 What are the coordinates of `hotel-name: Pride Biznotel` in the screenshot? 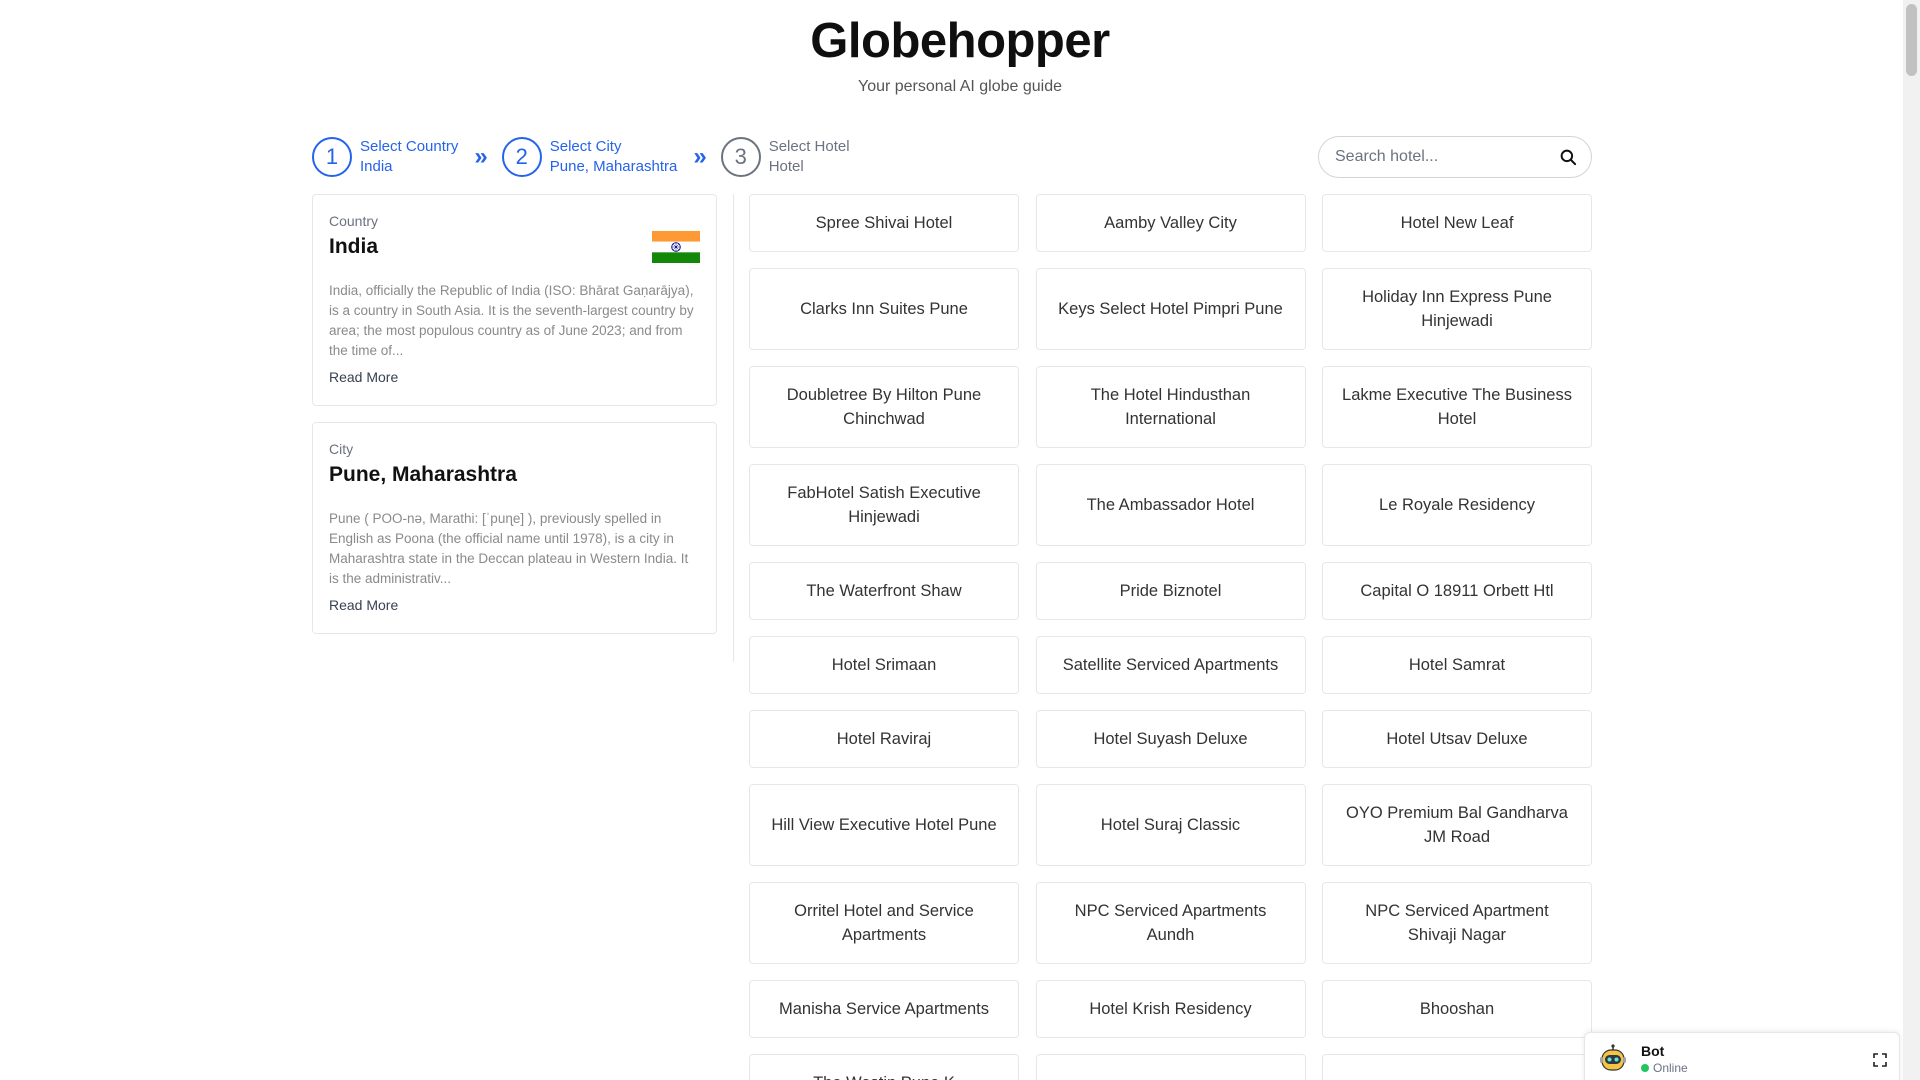 It's located at (1170, 591).